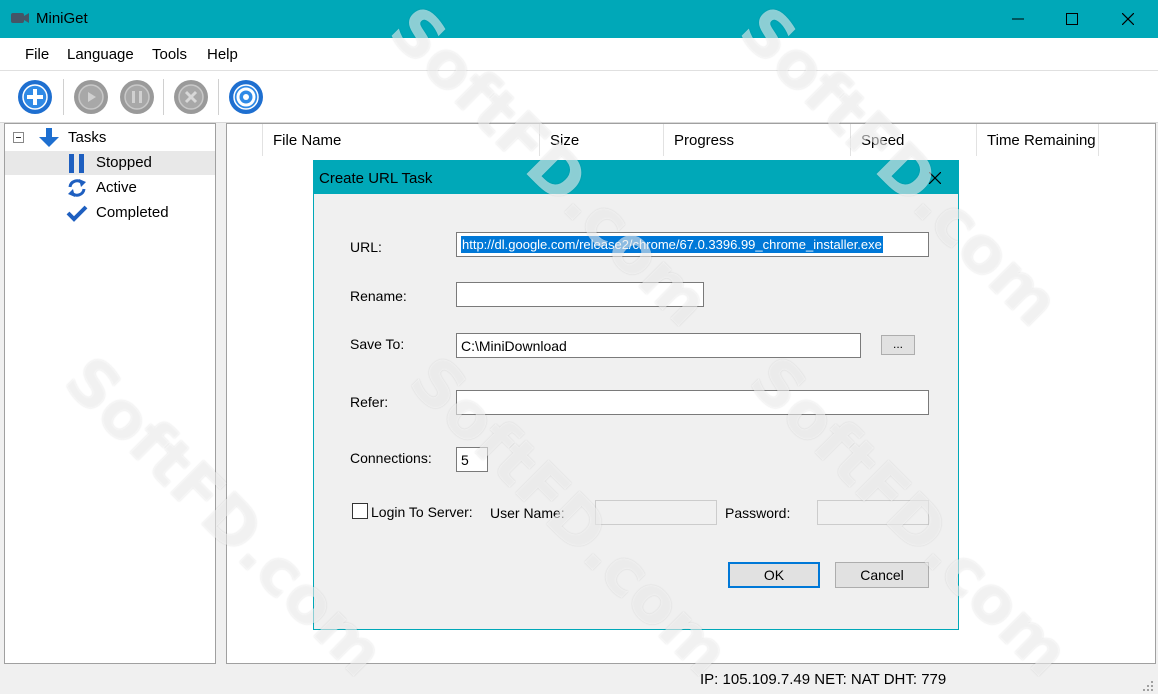  What do you see at coordinates (882, 575) in the screenshot?
I see `cancel-button: Cancel` at bounding box center [882, 575].